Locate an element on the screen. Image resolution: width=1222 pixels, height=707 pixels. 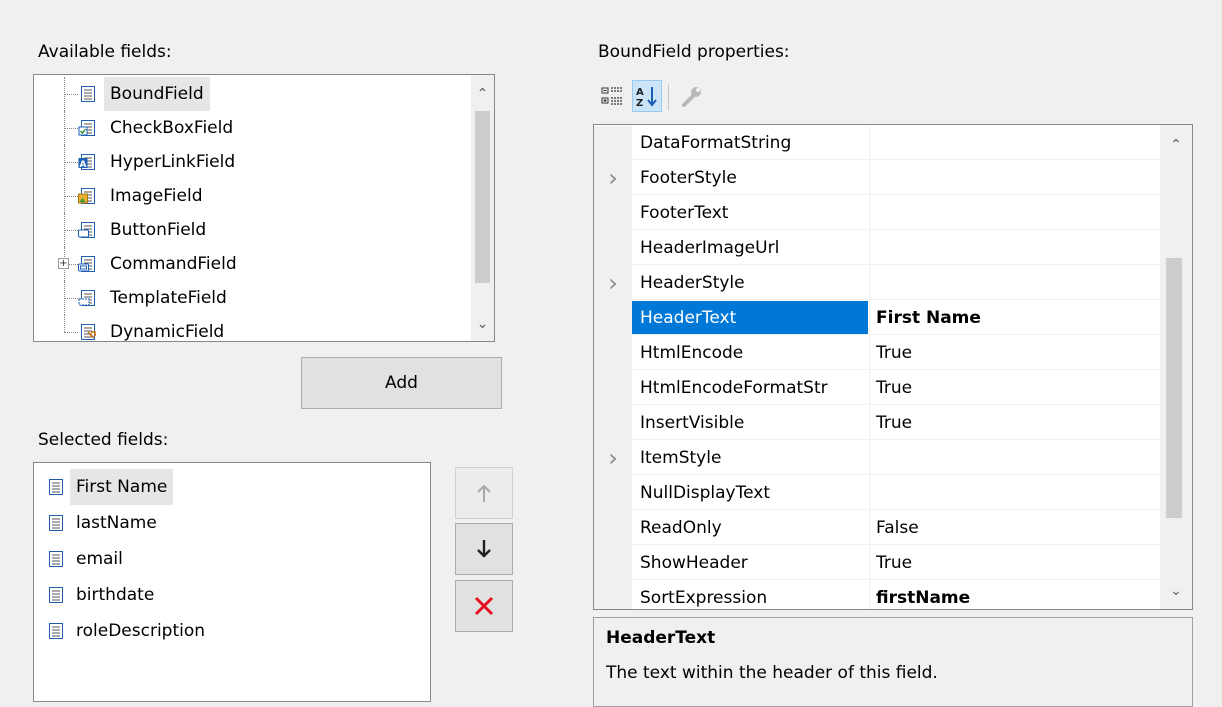
selected-field-label: First Name is located at coordinates (122, 487).